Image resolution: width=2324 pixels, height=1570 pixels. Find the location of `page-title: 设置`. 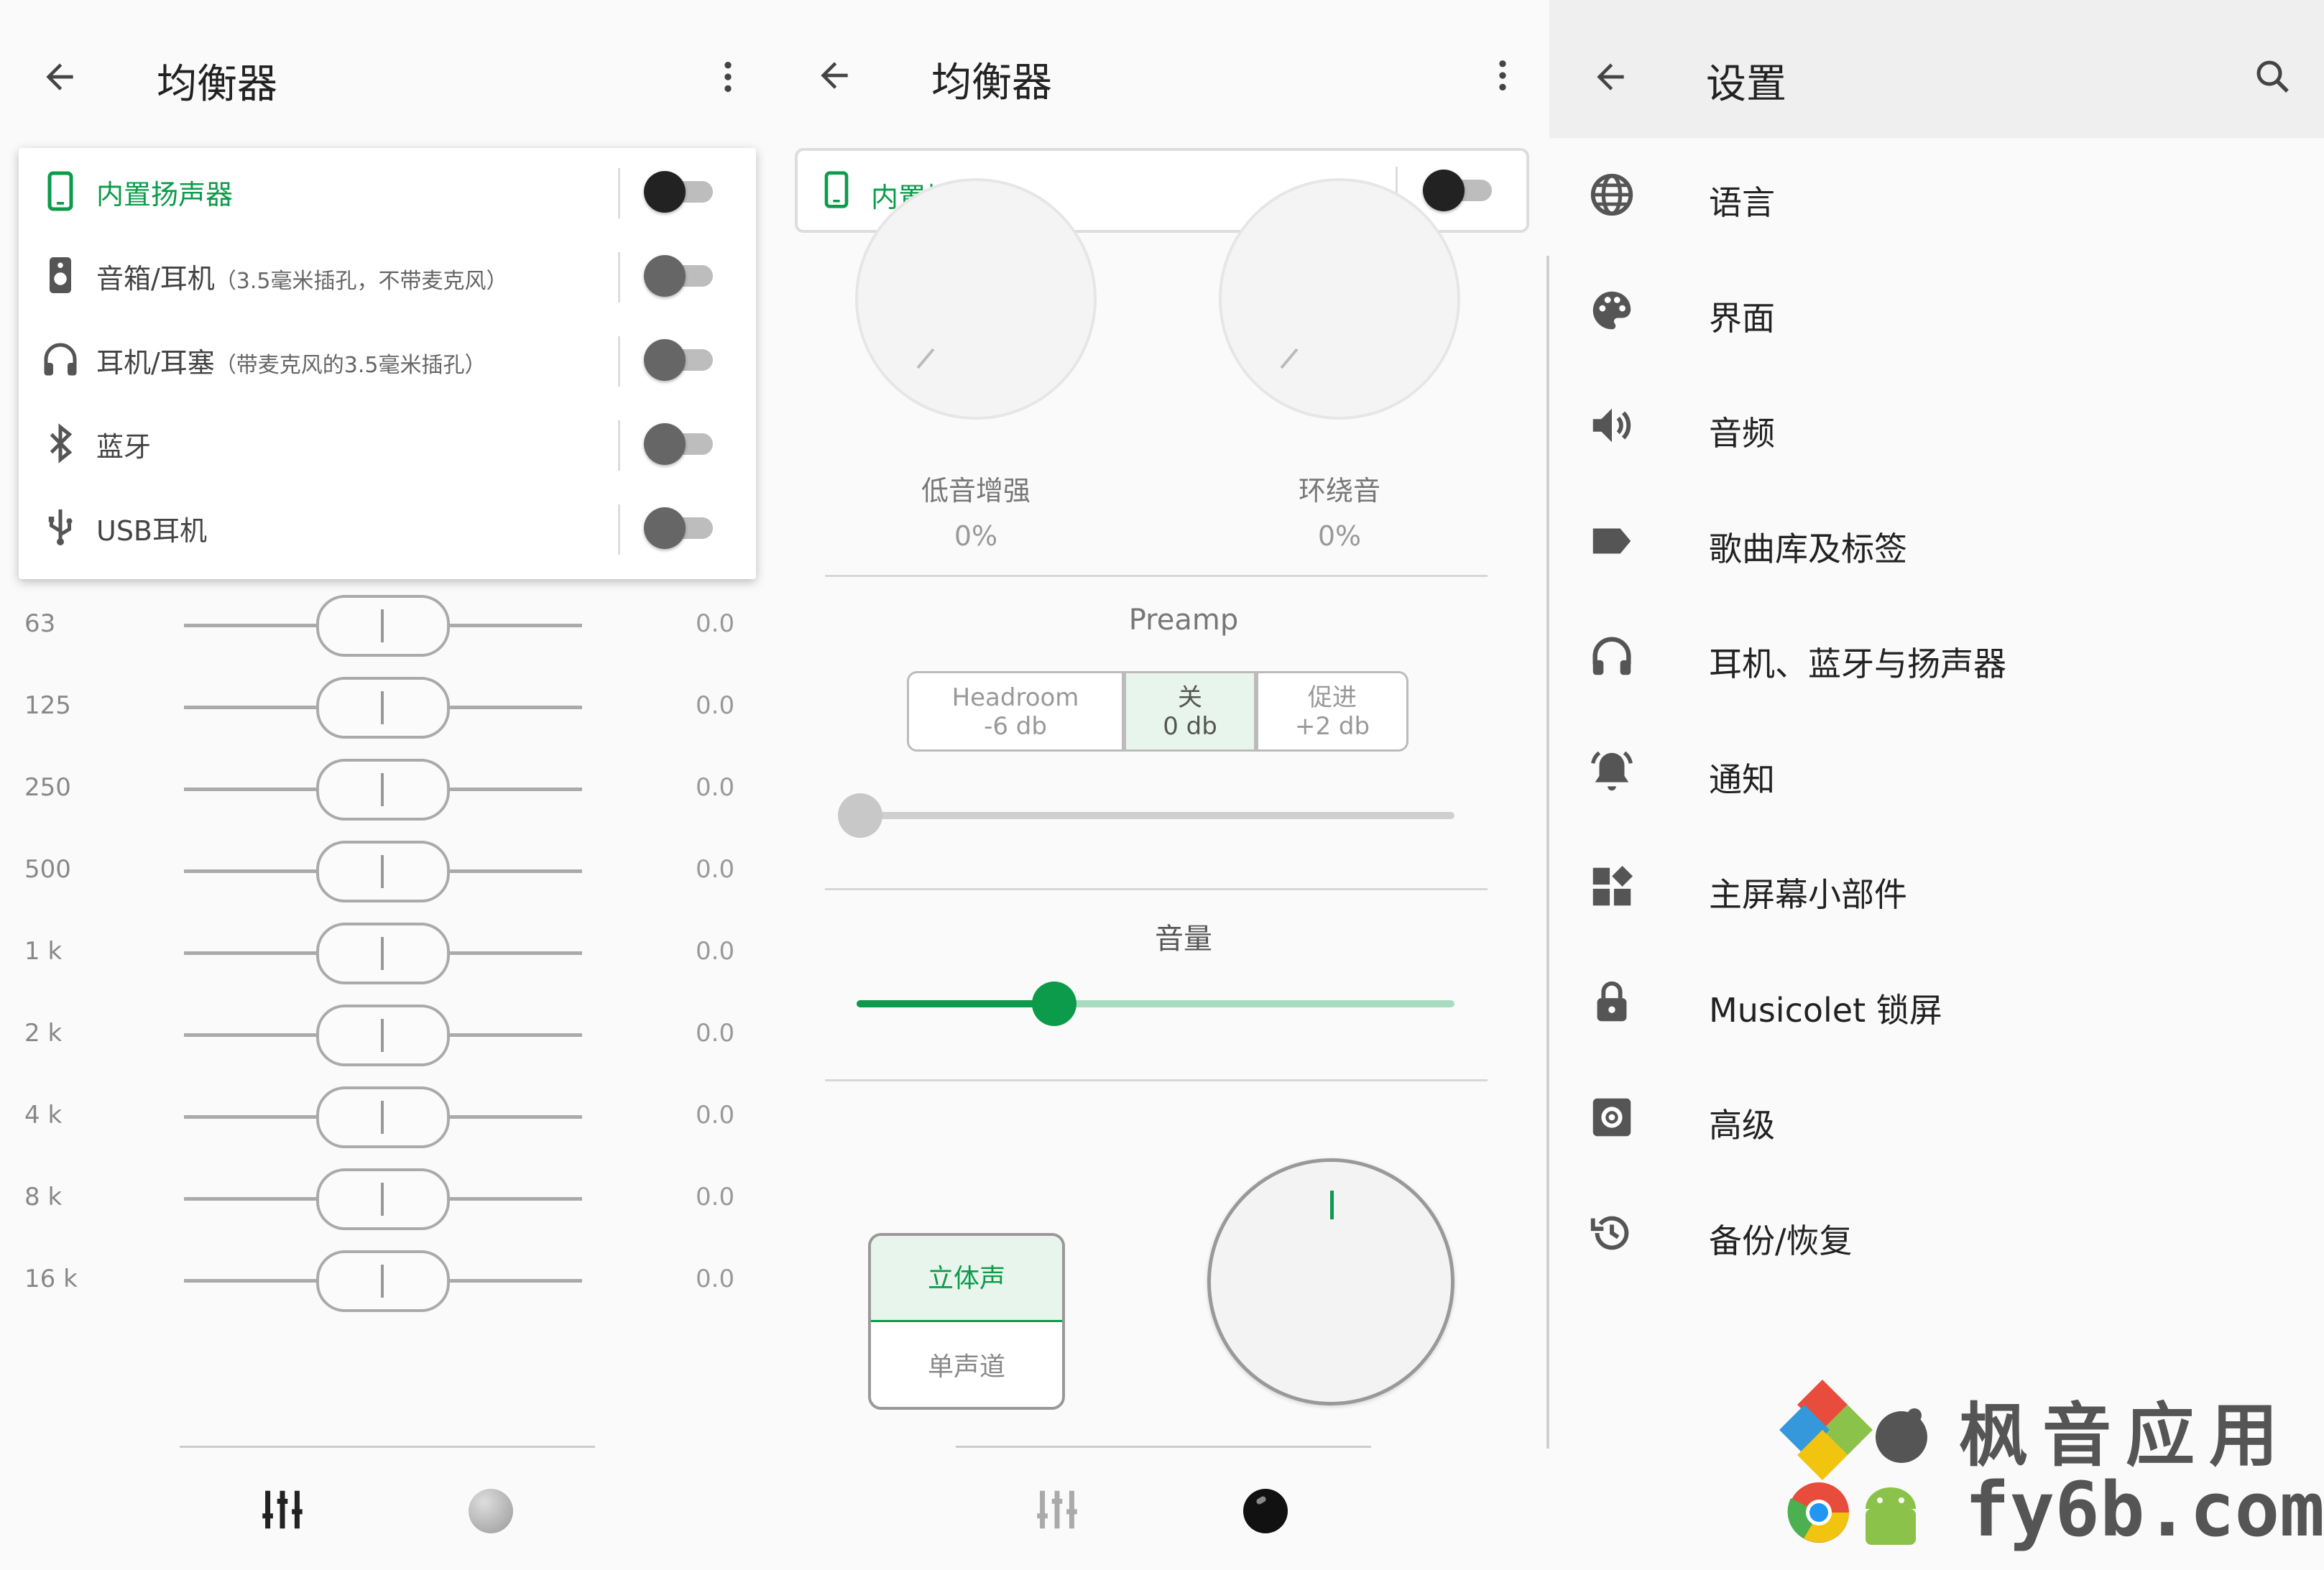

page-title: 设置 is located at coordinates (1746, 85).